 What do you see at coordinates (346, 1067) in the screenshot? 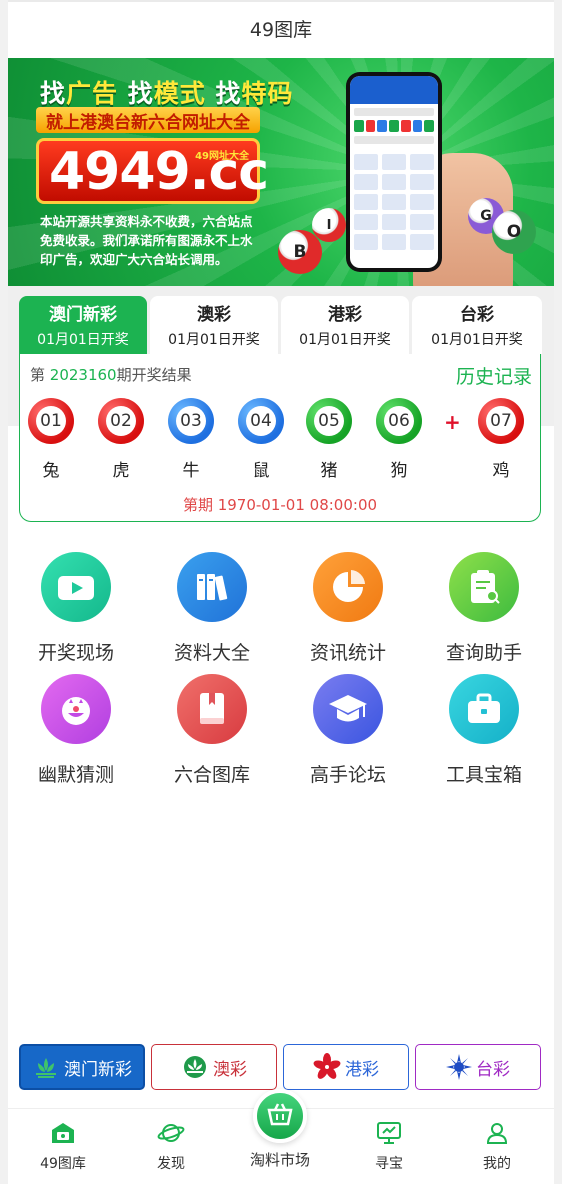
I see `lottery-button-hongkong: 港彩` at bounding box center [346, 1067].